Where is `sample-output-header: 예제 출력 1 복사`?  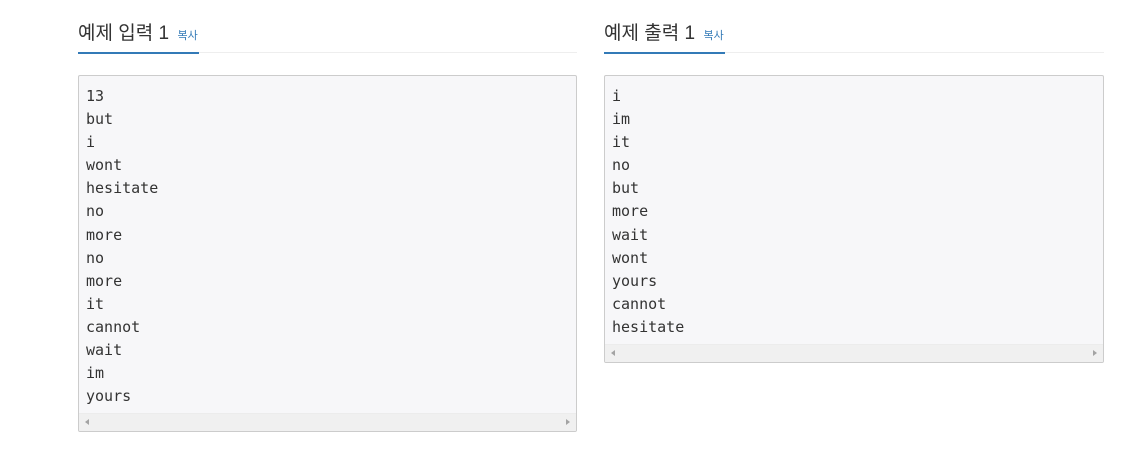 sample-output-header: 예제 출력 1 복사 is located at coordinates (854, 27).